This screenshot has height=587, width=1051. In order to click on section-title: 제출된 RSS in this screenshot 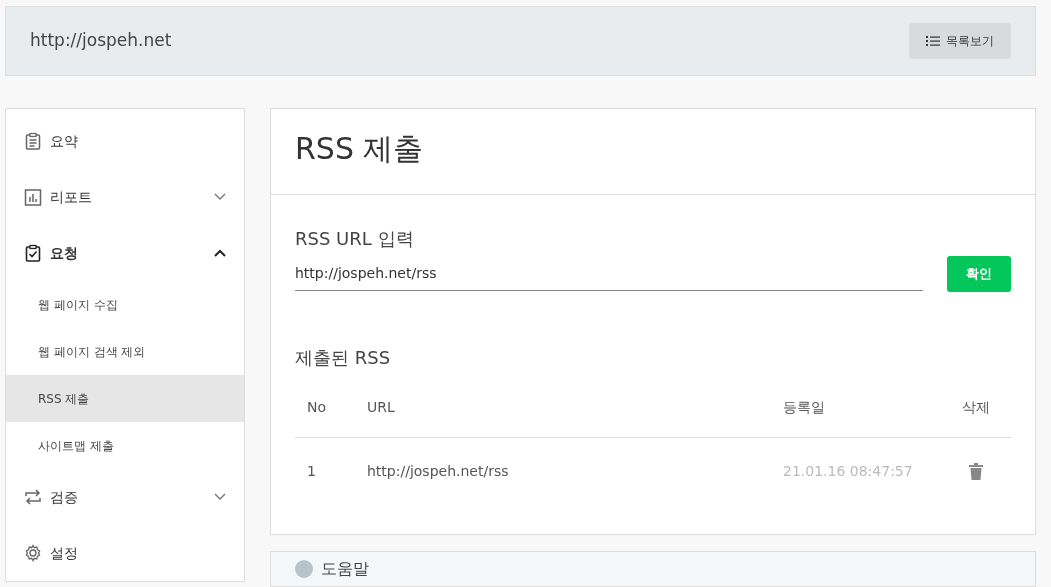, I will do `click(343, 358)`.